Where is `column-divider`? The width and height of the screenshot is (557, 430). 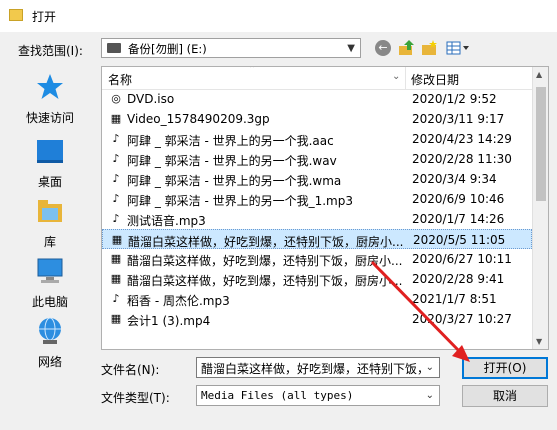 column-divider is located at coordinates (405, 78).